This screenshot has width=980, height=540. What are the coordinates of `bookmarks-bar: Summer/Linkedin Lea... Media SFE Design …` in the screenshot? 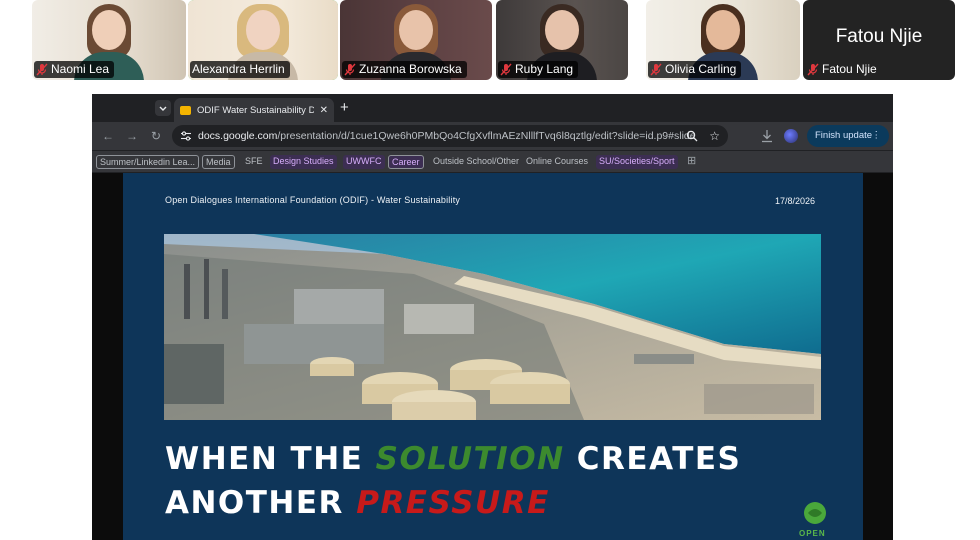 It's located at (492, 161).